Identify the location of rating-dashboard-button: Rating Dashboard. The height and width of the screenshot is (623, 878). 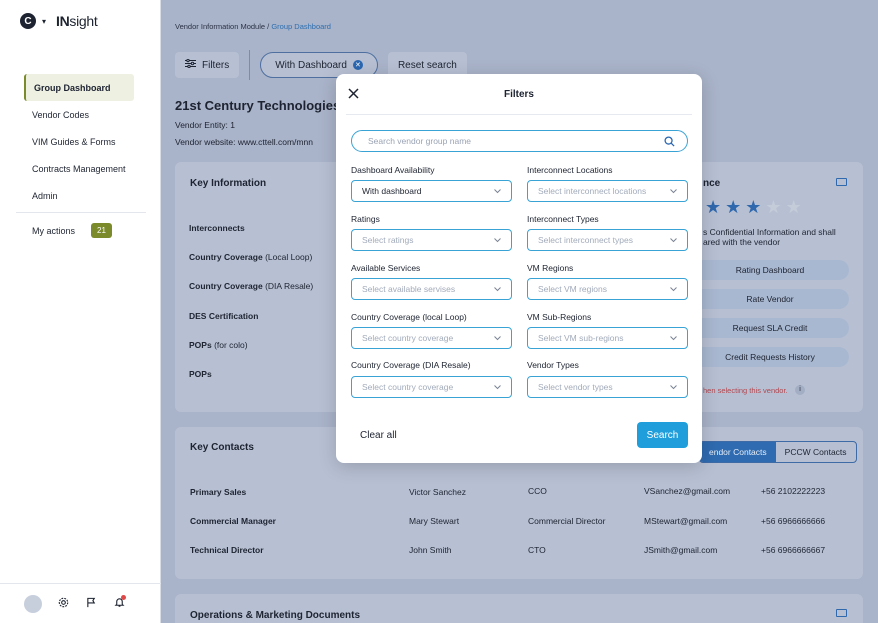
(770, 270).